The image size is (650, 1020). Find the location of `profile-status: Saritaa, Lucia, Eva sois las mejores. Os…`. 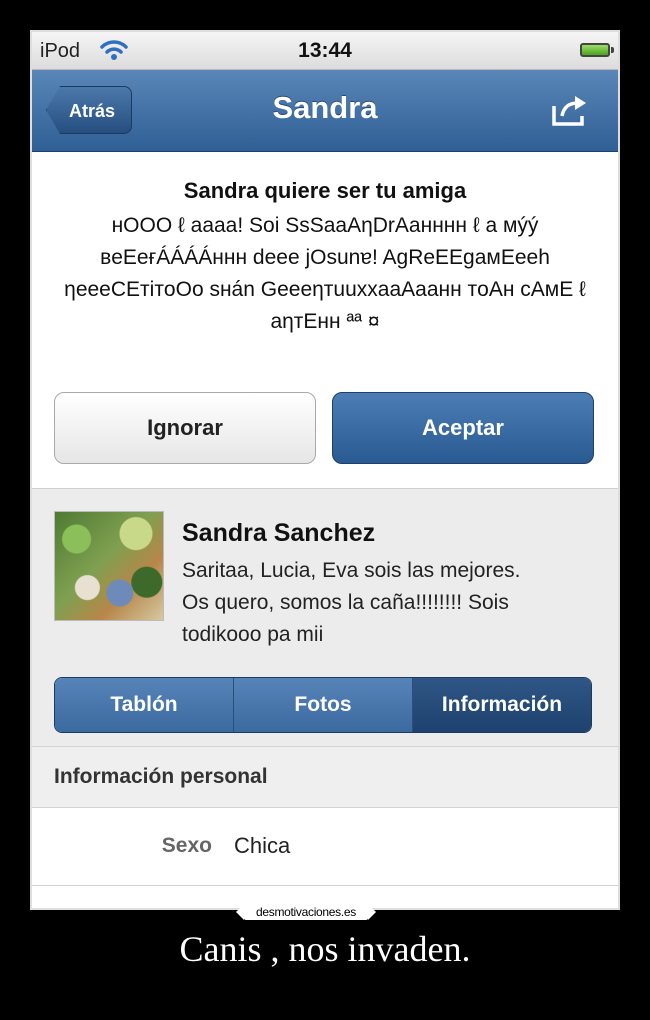

profile-status: Saritaa, Lucia, Eva sois las mejores. Os… is located at coordinates (351, 602).